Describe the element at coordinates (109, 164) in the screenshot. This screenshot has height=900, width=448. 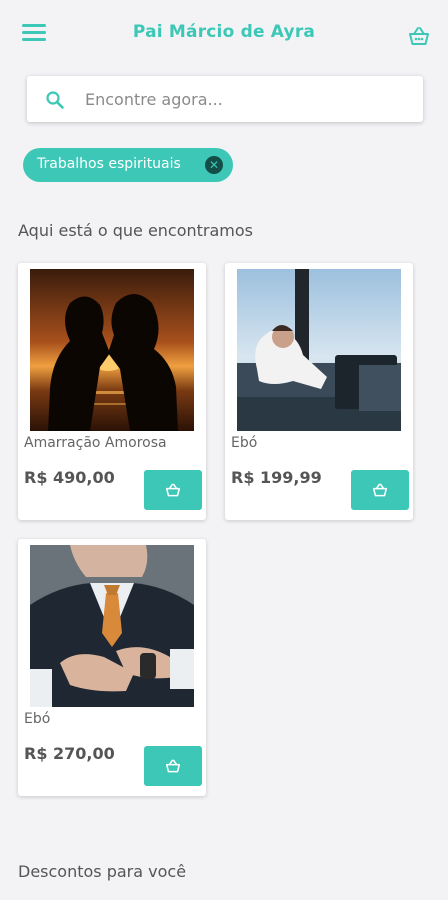
I see `filter-chip-label: Trabalhos espirituais` at that location.